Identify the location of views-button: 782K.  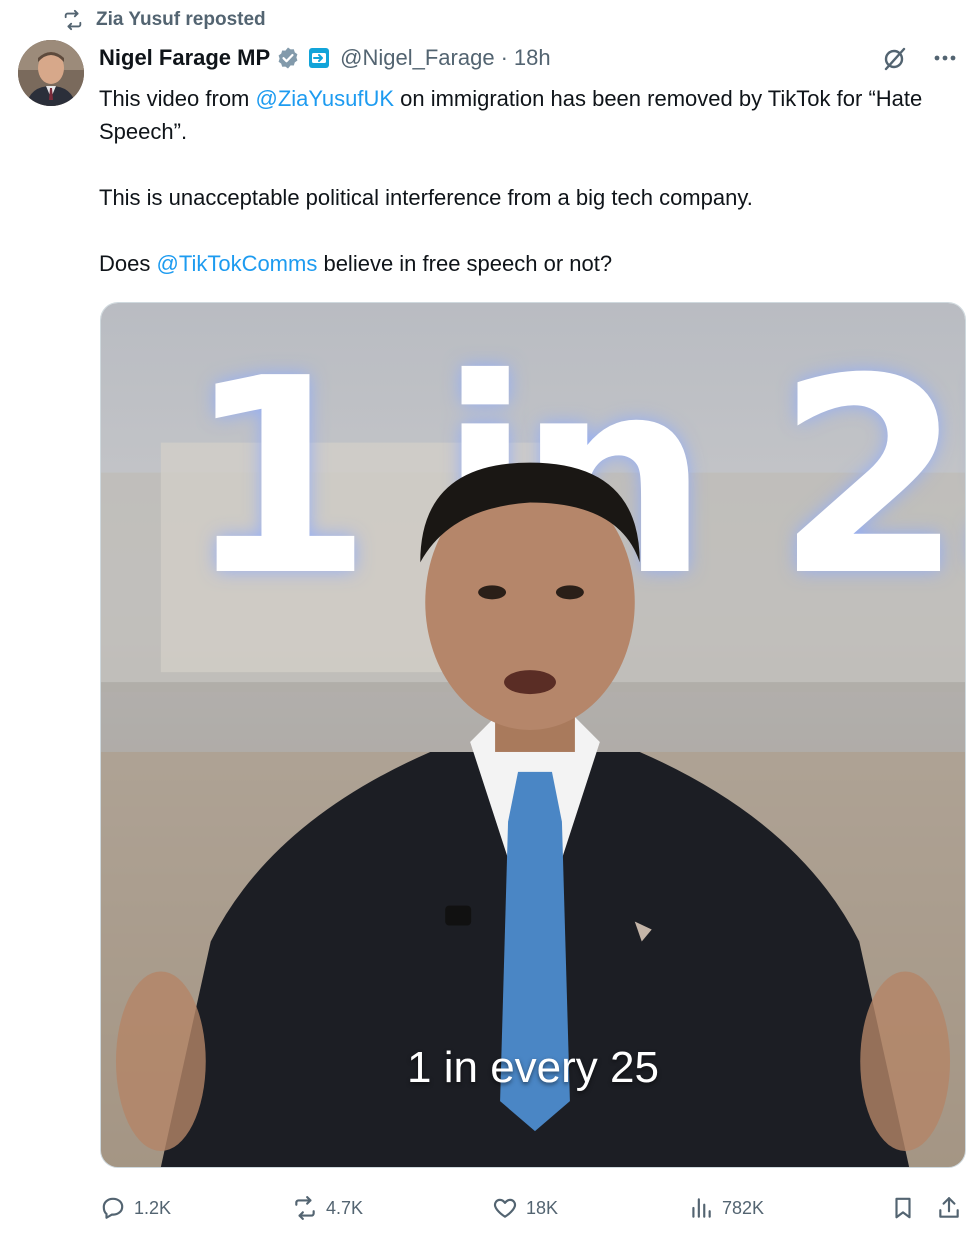
(726, 1208).